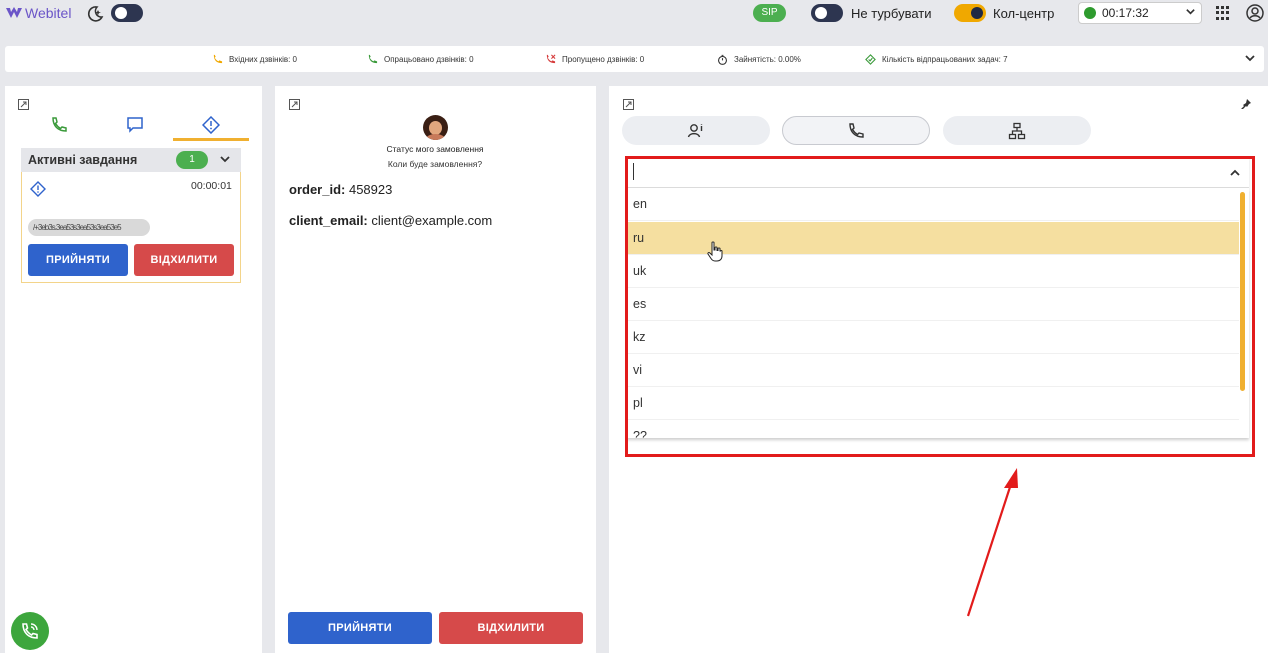  I want to click on task-timer: 00:00:01, so click(211, 186).